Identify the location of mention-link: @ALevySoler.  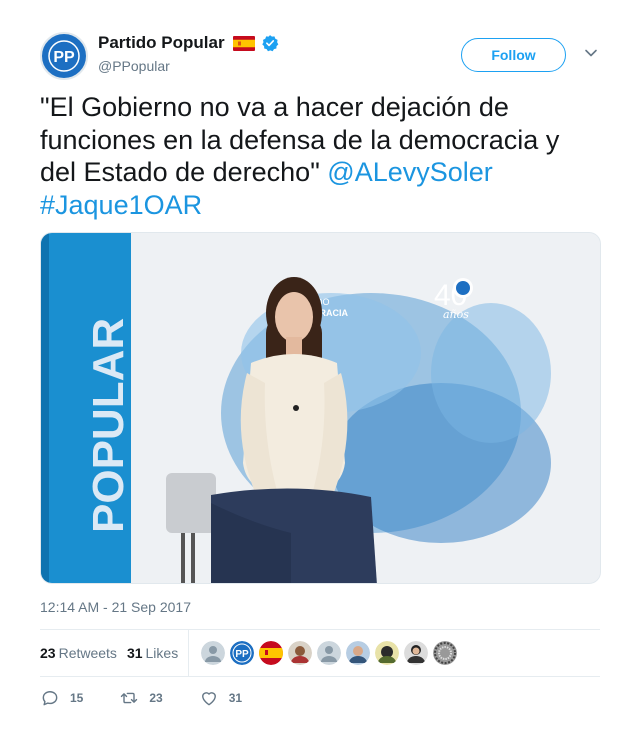
(409, 172).